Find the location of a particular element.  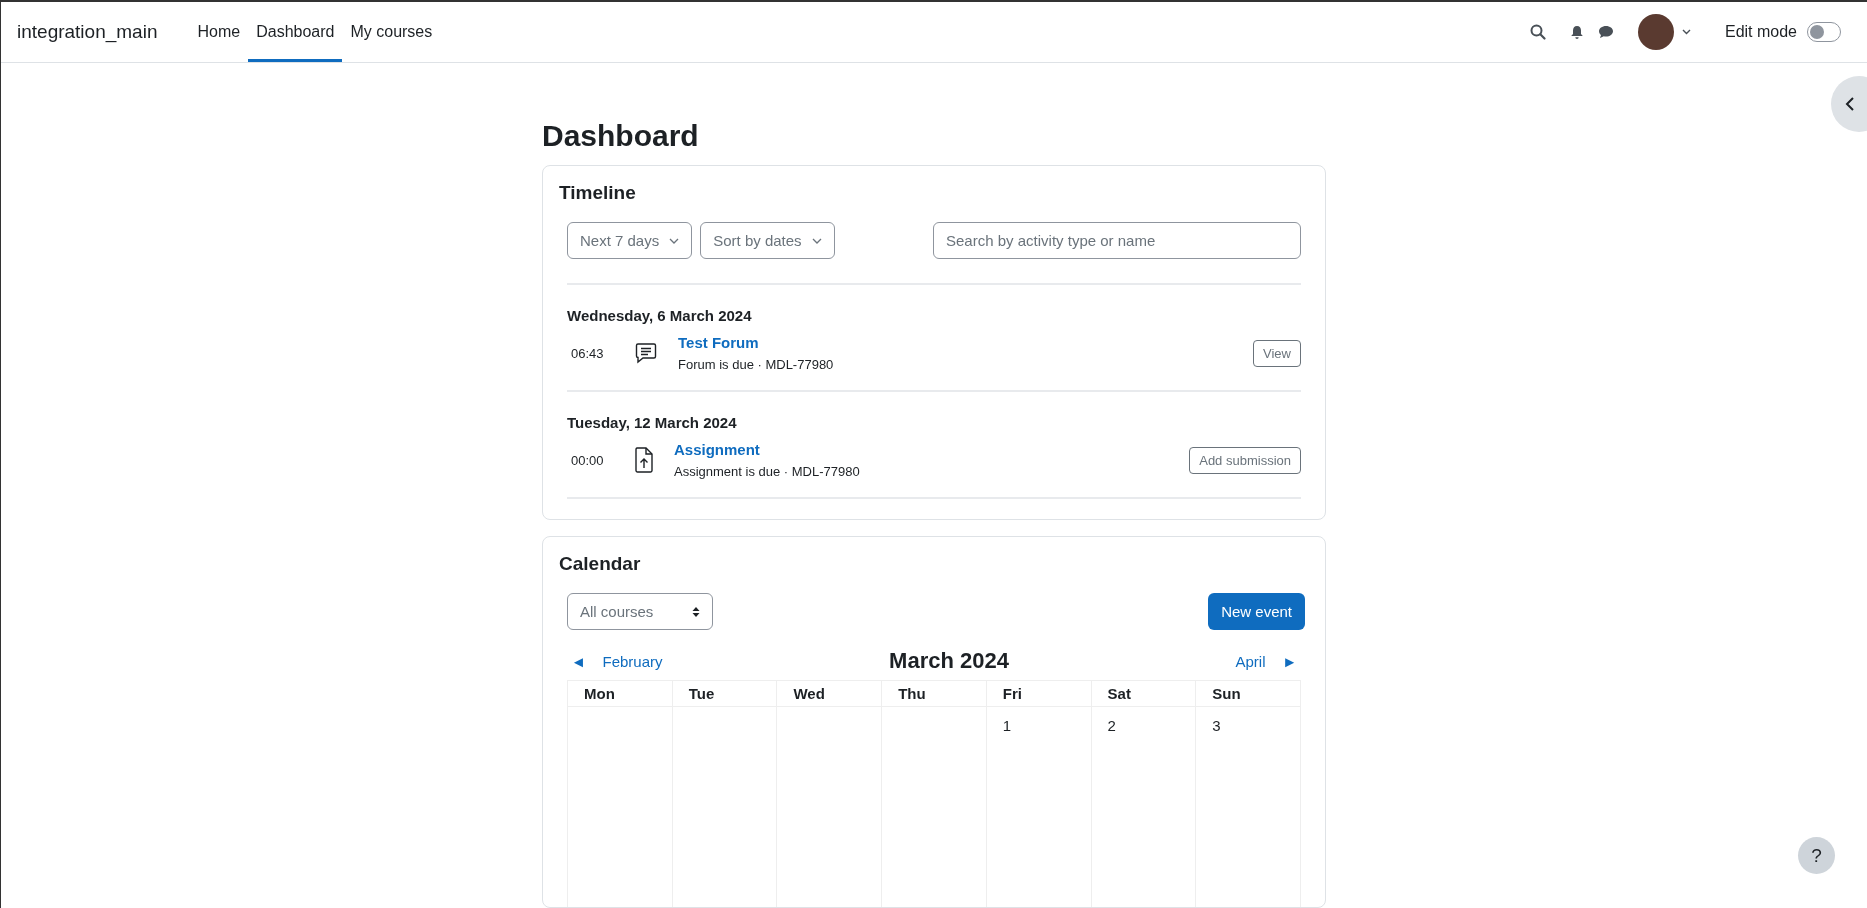

calendar-day-cell: 1 is located at coordinates (1039, 807).